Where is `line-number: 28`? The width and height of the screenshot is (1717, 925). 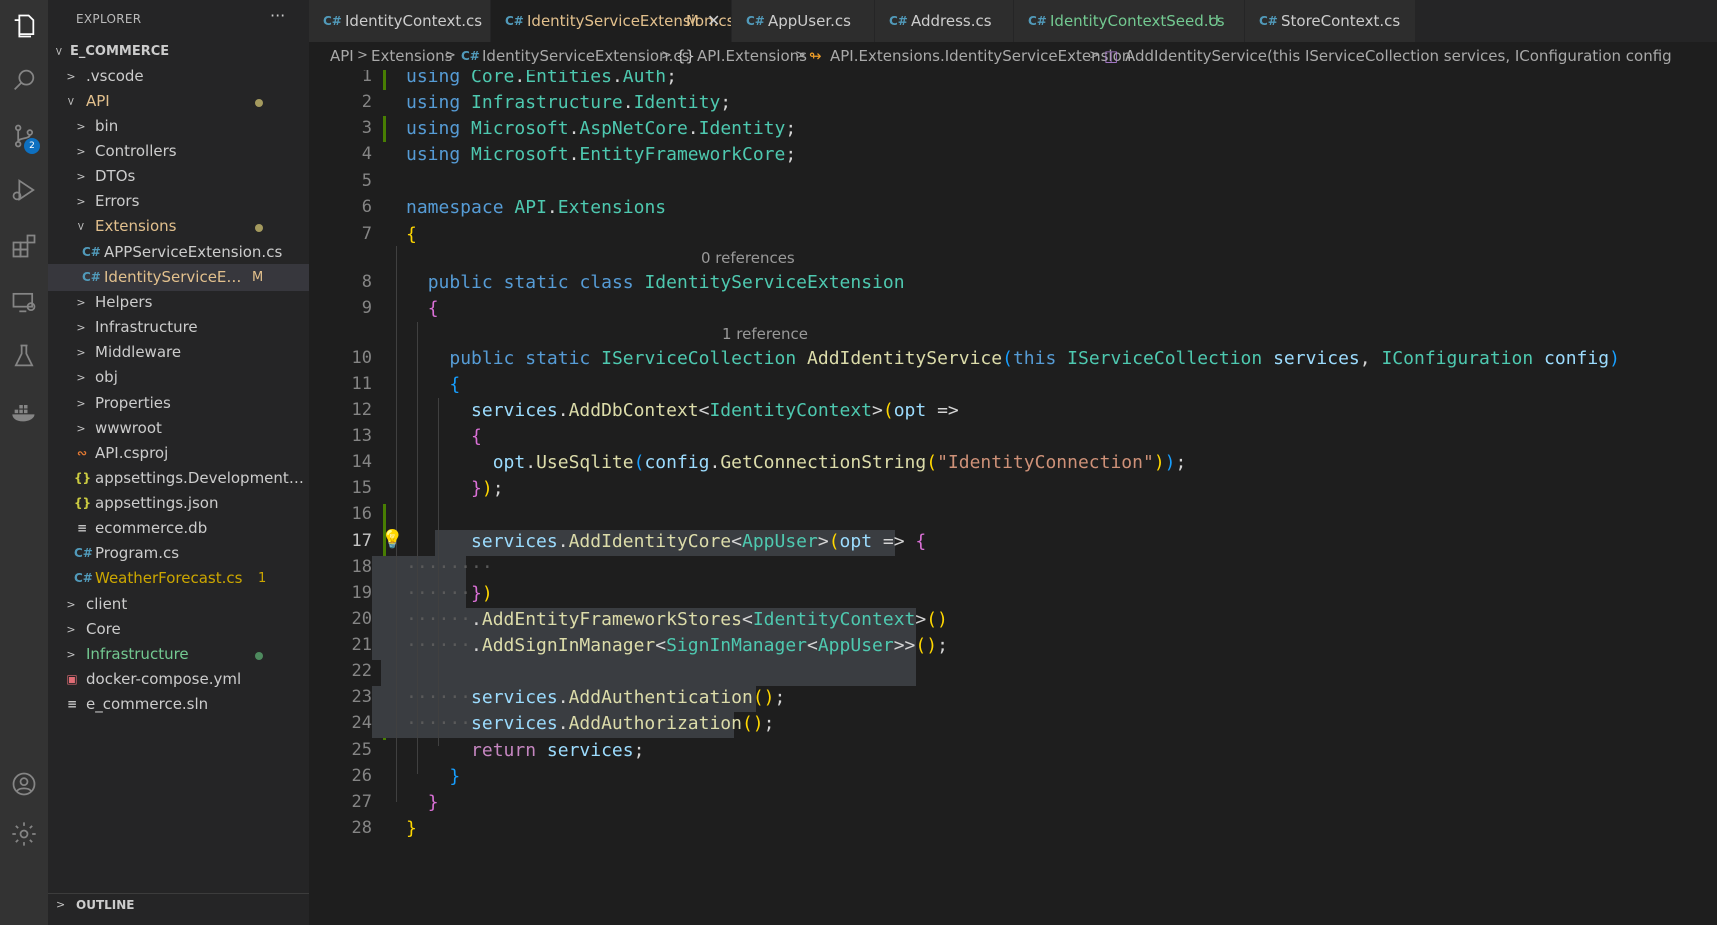
line-number: 28 is located at coordinates (361, 828).